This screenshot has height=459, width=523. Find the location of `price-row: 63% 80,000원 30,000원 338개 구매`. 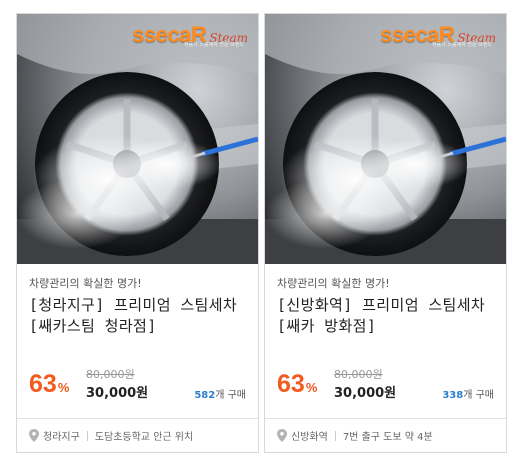

price-row: 63% 80,000원 30,000원 338개 구매 is located at coordinates (385, 386).